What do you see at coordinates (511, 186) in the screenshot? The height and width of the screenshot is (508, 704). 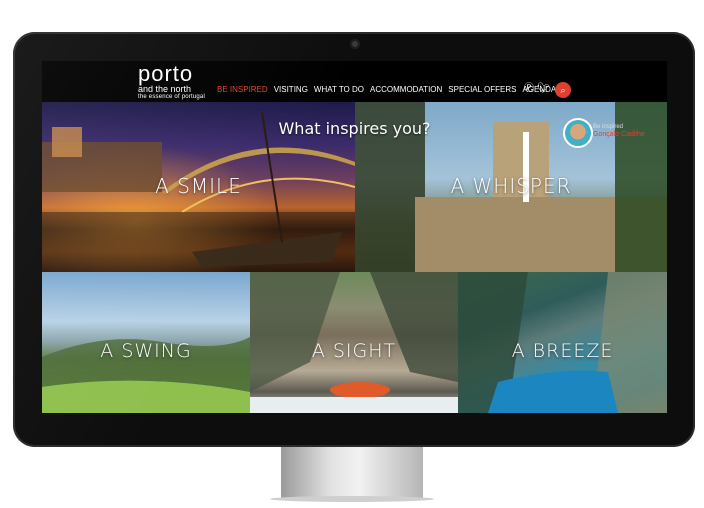 I see `tile-label: A WHISPER` at bounding box center [511, 186].